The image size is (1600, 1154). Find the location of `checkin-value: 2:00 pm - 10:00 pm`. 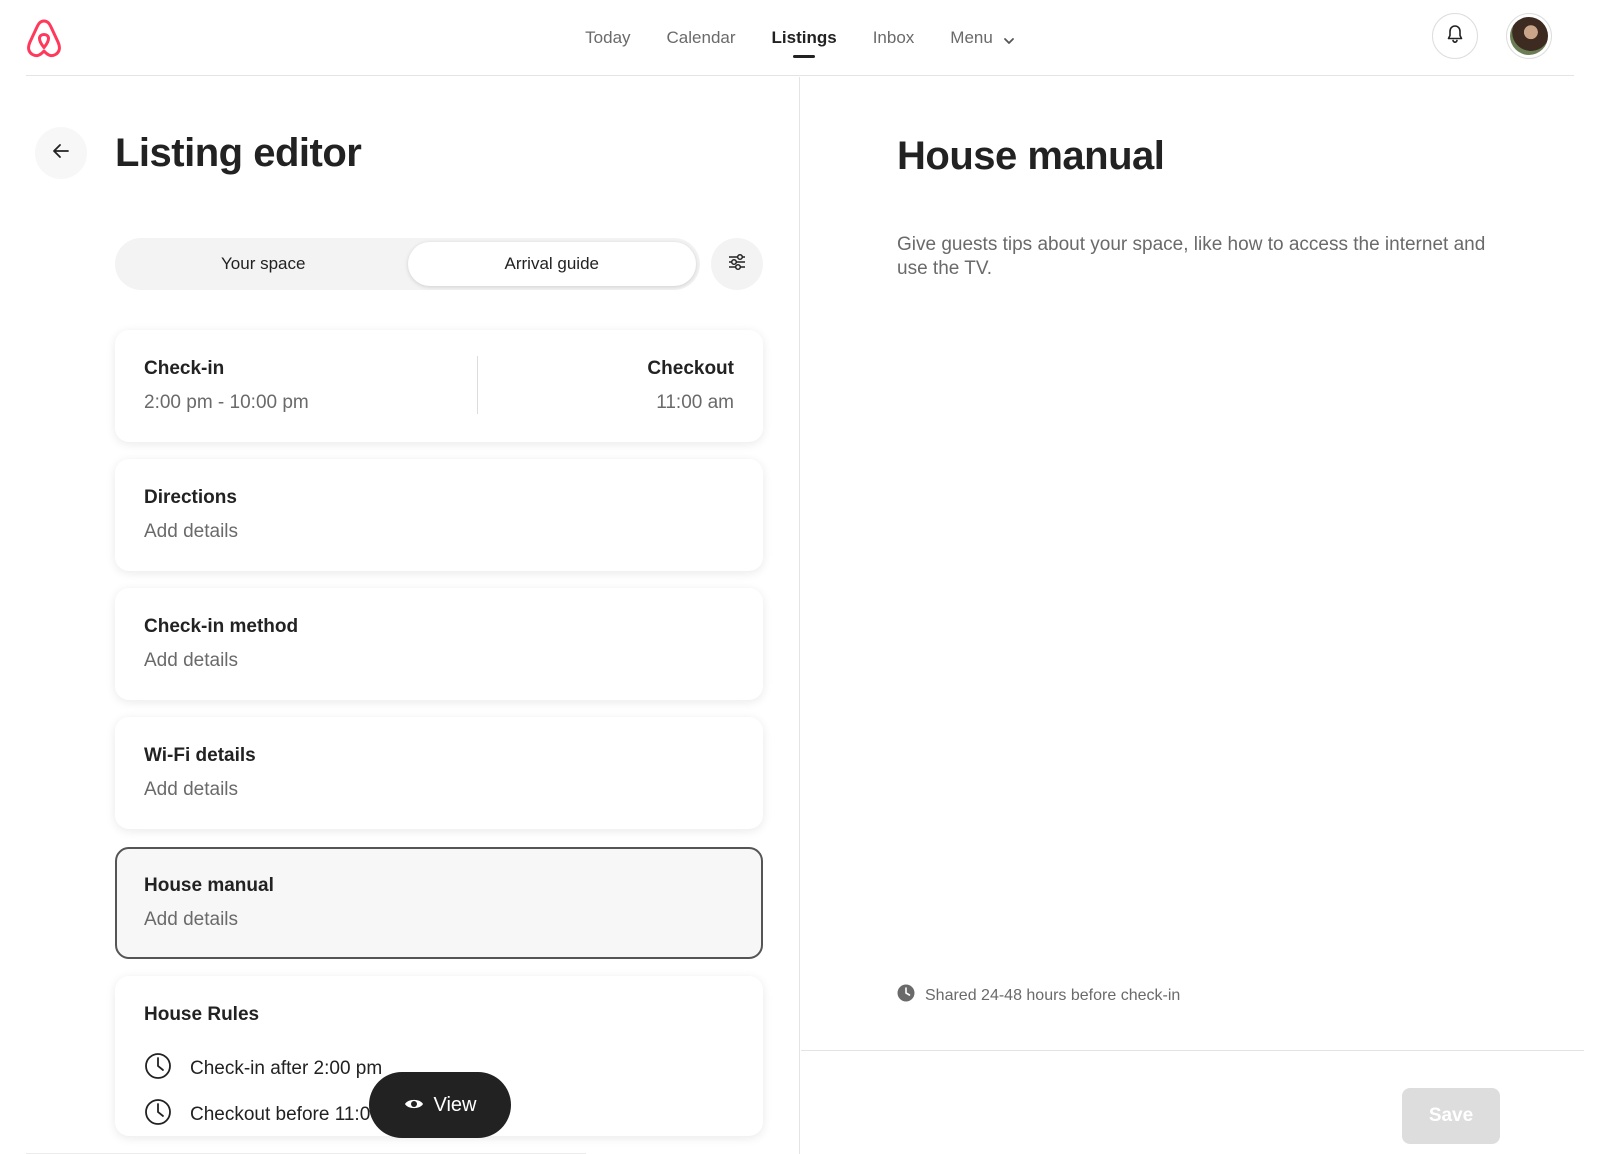

checkin-value: 2:00 pm - 10:00 pm is located at coordinates (226, 402).